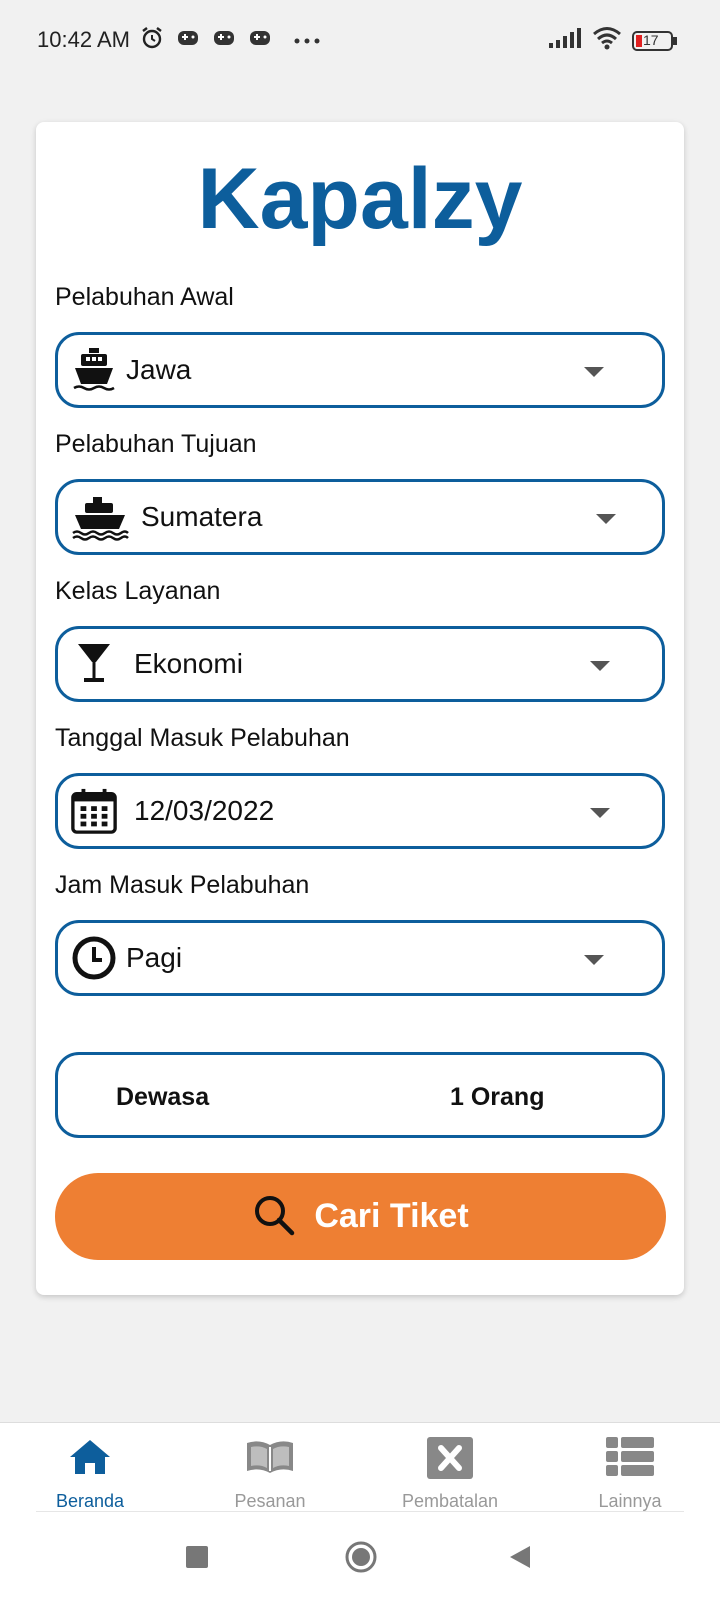 The image size is (720, 1600). What do you see at coordinates (90, 1457) in the screenshot?
I see `home-icon` at bounding box center [90, 1457].